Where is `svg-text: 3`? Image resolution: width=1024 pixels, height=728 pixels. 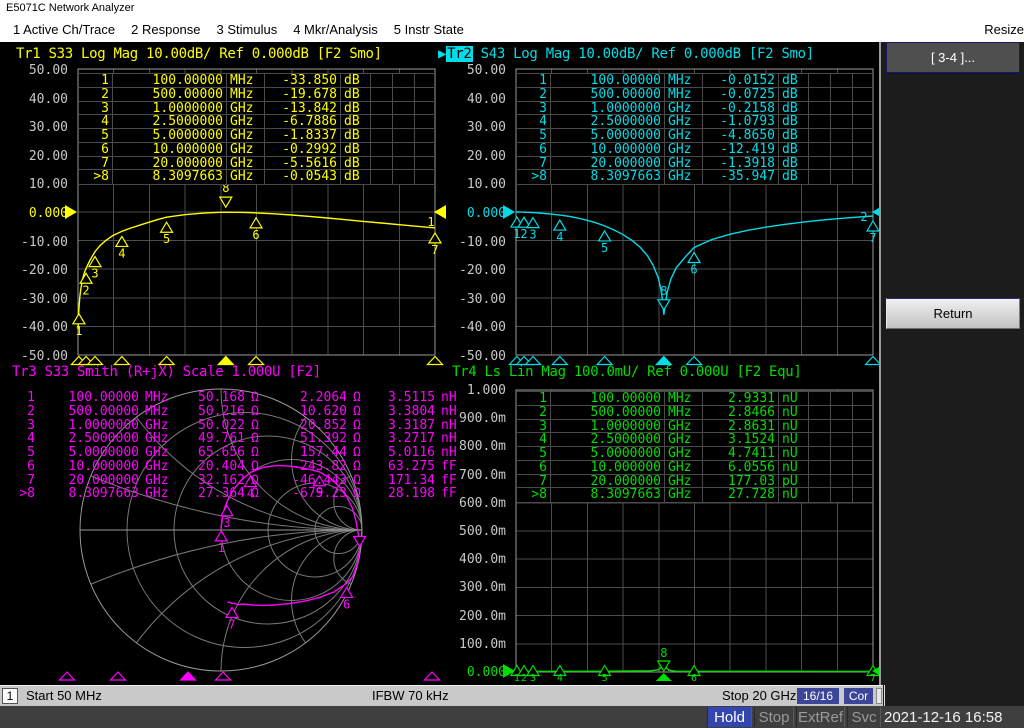 svg-text: 3 is located at coordinates (533, 678).